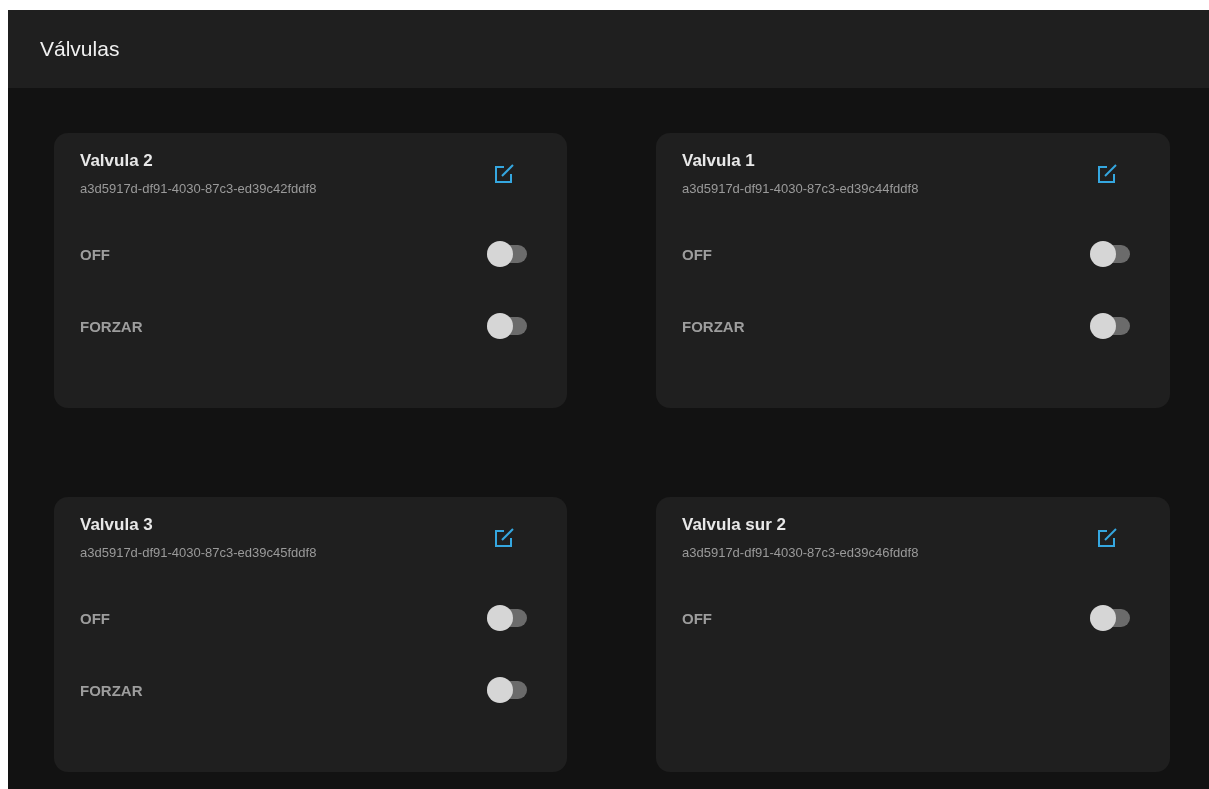  I want to click on valve-id: a3d5917d-df91-4030-87c3-ed39c45fddf8, so click(198, 552).